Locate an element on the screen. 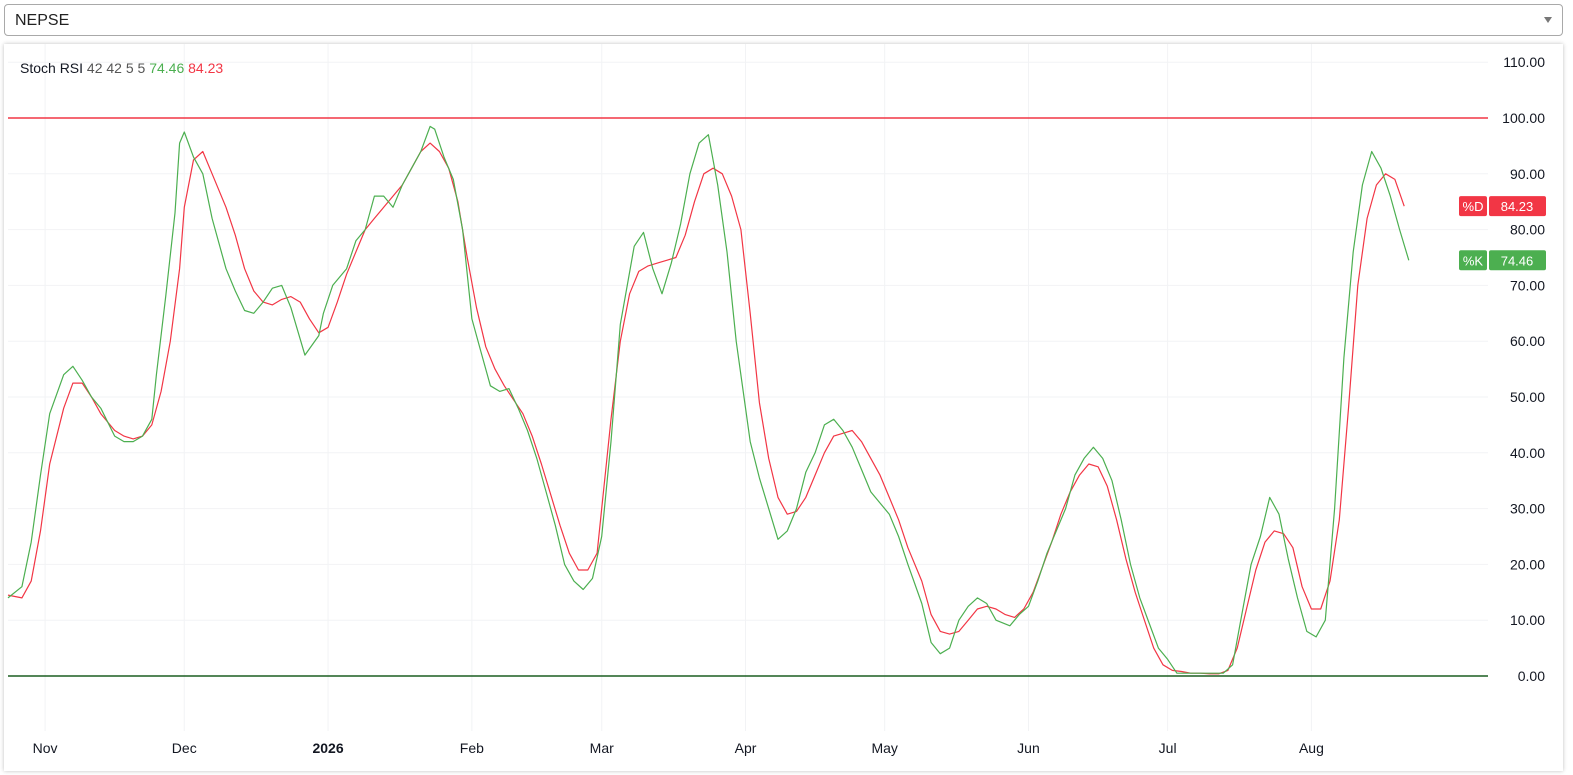 Image resolution: width=1573 pixels, height=775 pixels. x-tick-label: Feb is located at coordinates (472, 748).